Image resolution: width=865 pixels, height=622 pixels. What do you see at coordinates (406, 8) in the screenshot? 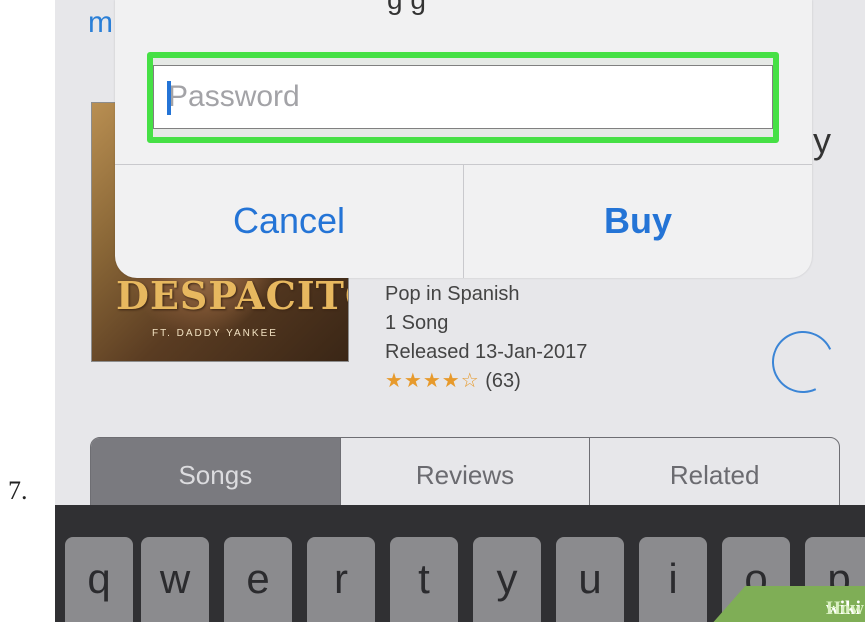
I see `dialog-message-text: g g` at bounding box center [406, 8].